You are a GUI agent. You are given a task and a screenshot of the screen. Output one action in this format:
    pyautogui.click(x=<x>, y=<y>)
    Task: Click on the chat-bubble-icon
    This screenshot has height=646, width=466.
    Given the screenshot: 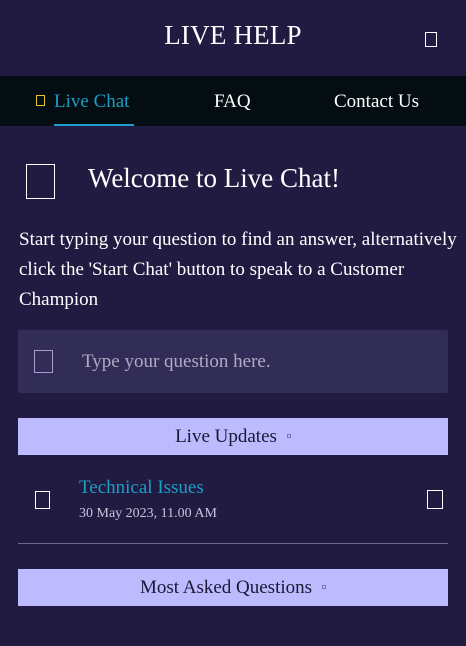 What is the action you would take?
    pyautogui.click(x=40, y=181)
    